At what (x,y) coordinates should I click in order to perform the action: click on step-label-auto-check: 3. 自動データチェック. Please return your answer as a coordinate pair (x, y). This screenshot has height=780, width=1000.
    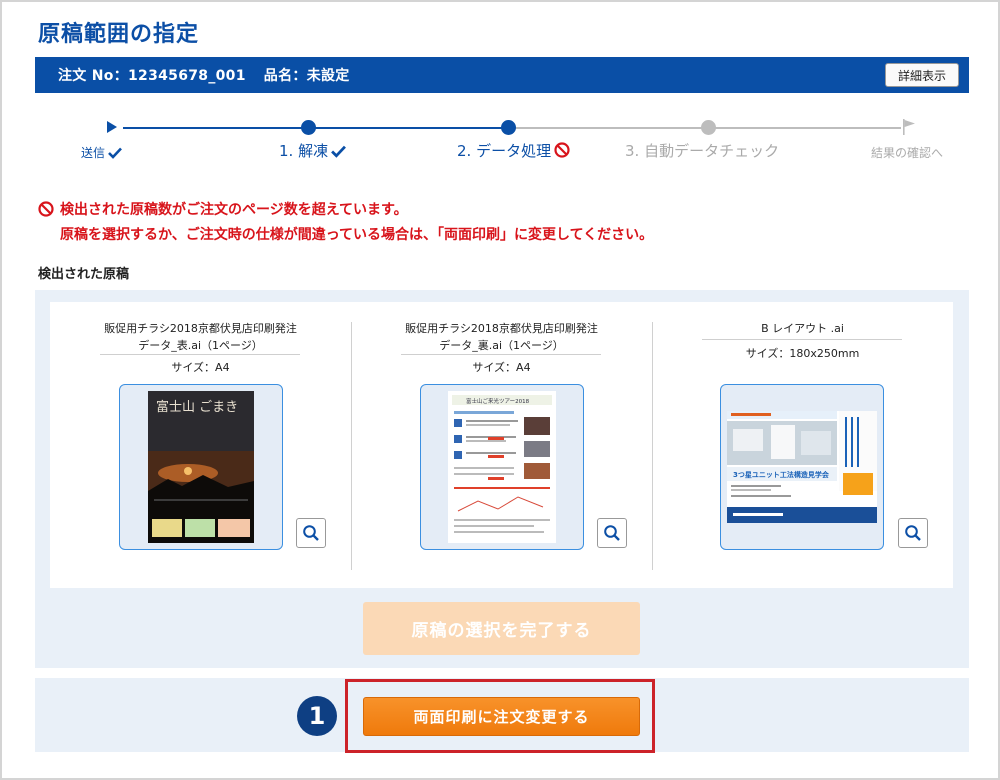
    Looking at the image, I should click on (702, 151).